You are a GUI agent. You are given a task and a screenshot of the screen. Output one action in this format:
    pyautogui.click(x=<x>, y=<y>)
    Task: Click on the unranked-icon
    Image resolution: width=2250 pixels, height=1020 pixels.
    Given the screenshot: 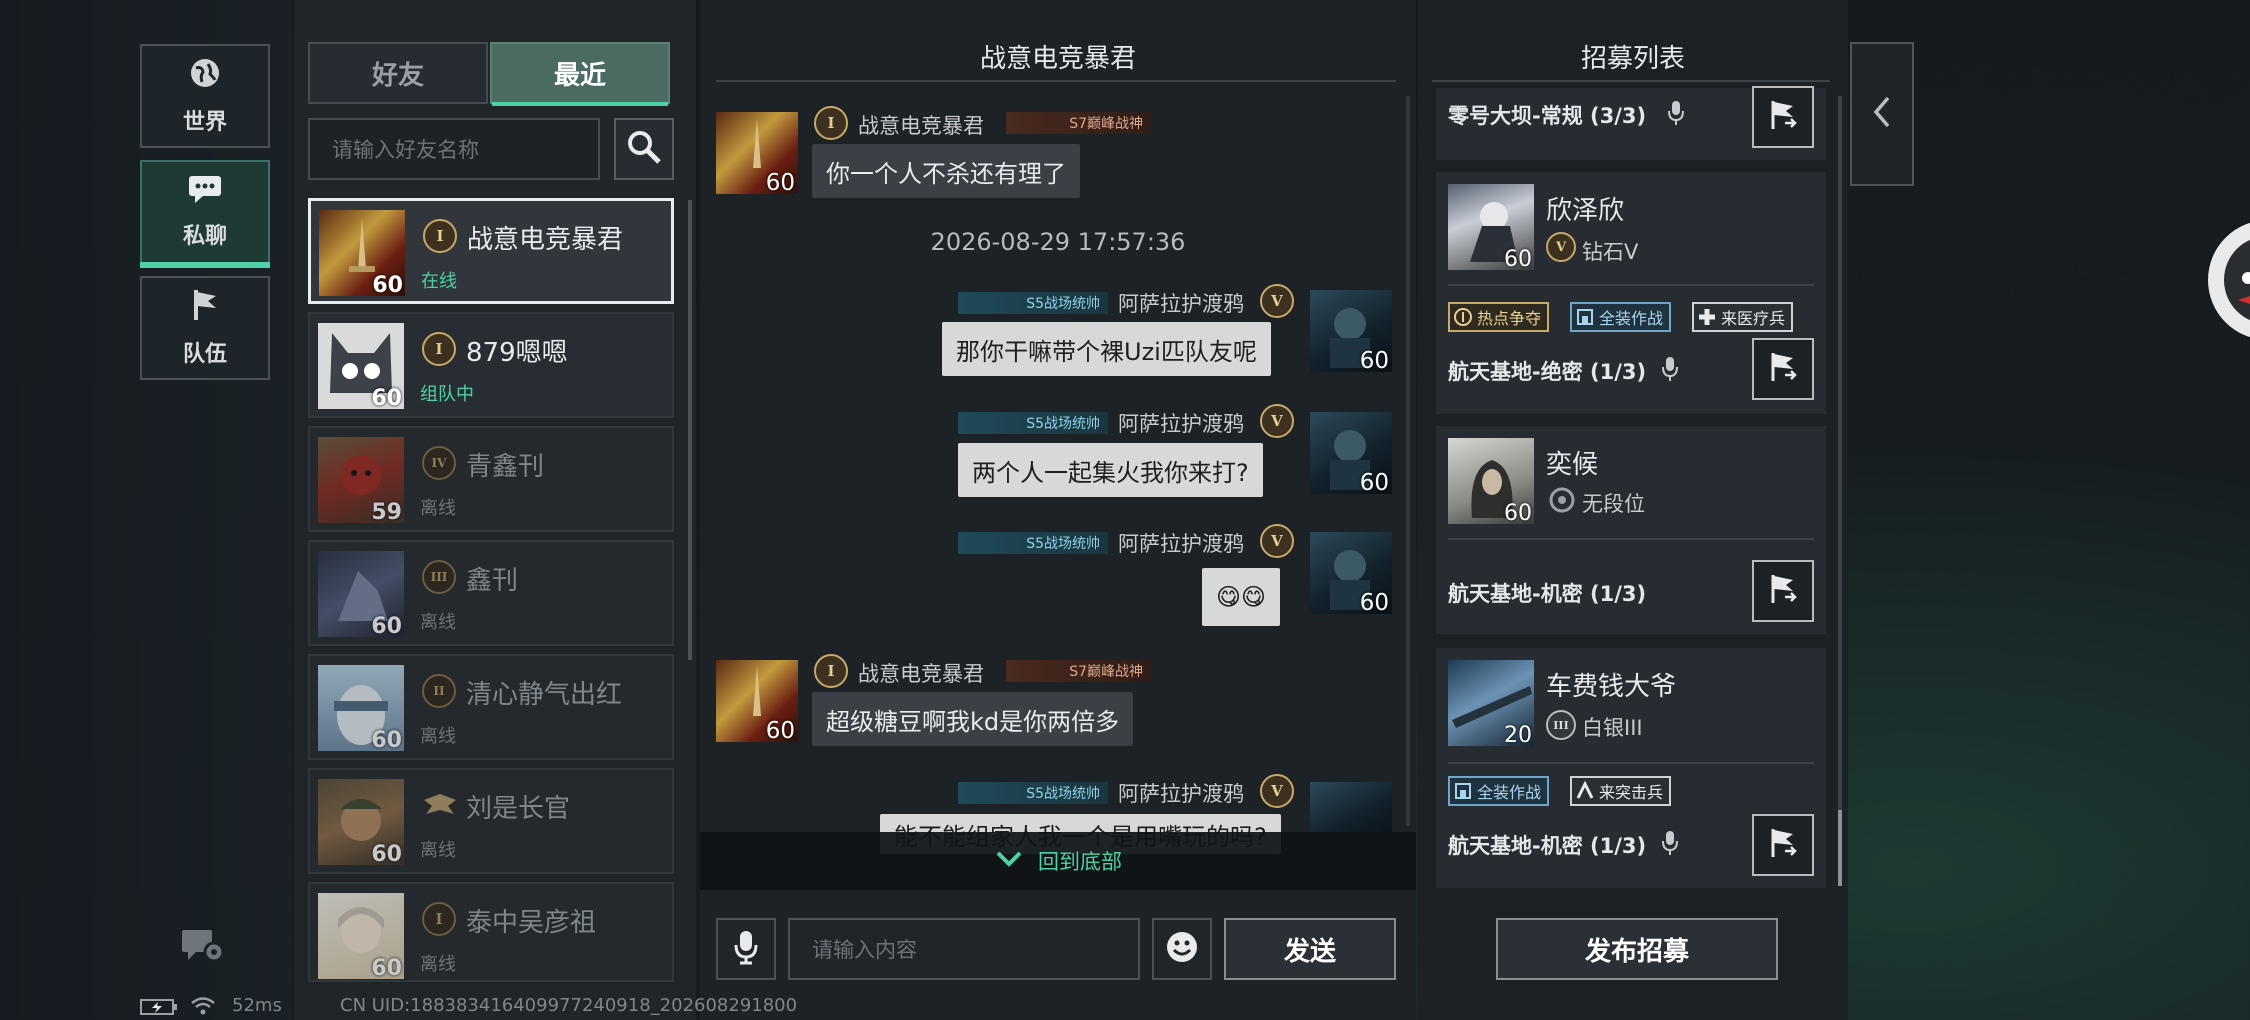 What is the action you would take?
    pyautogui.click(x=1562, y=502)
    